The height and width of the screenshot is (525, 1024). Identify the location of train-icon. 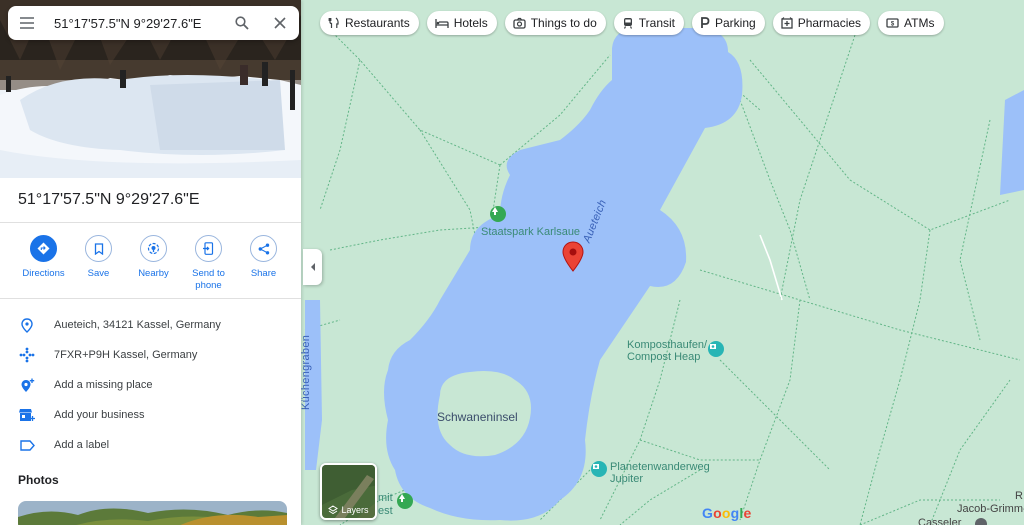
(627, 23).